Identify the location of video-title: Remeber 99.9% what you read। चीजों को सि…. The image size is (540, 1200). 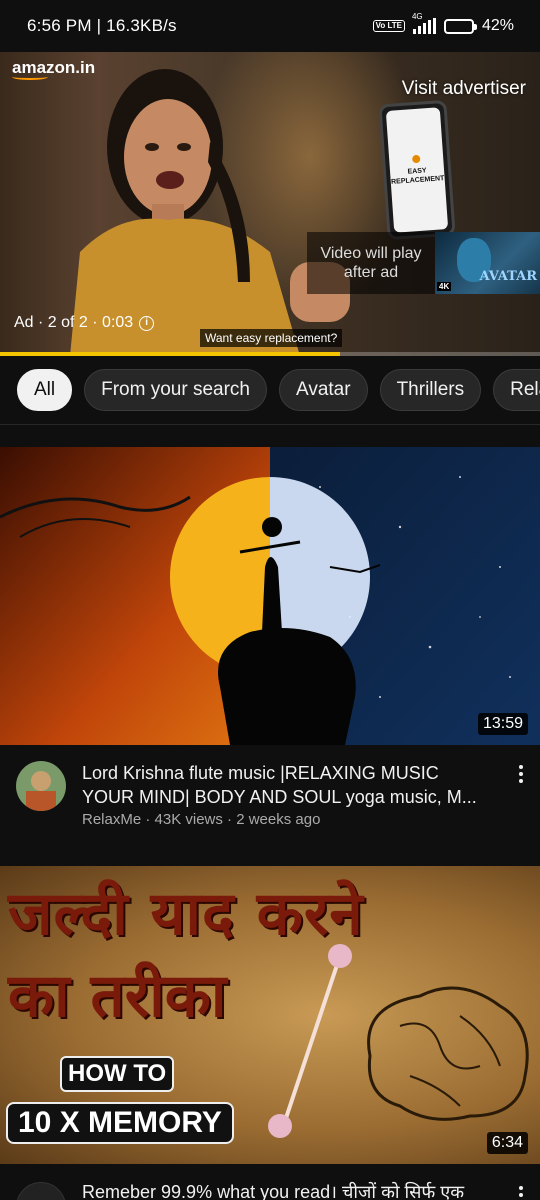
(292, 1190).